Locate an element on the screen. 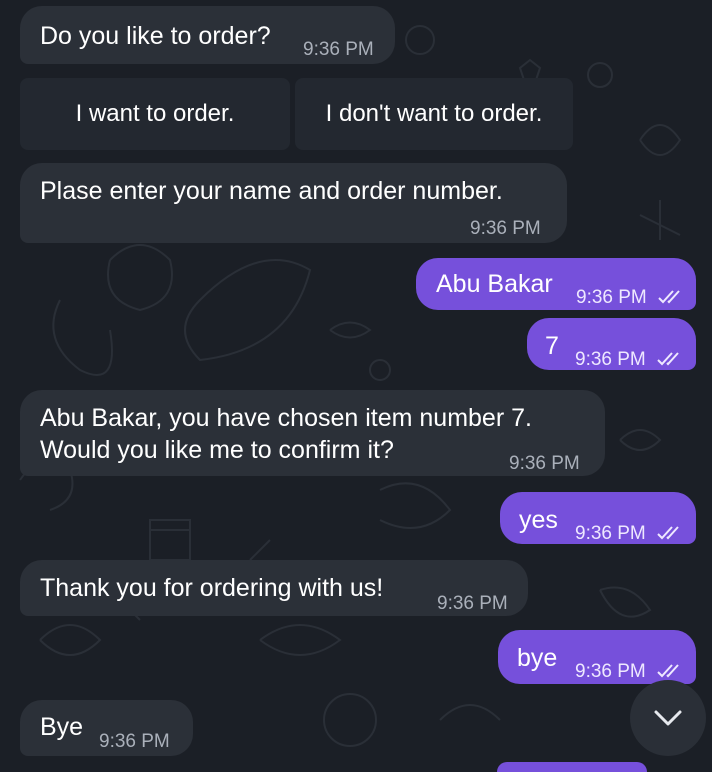 Image resolution: width=712 pixels, height=772 pixels. message-text: Abu Bakar is located at coordinates (494, 284).